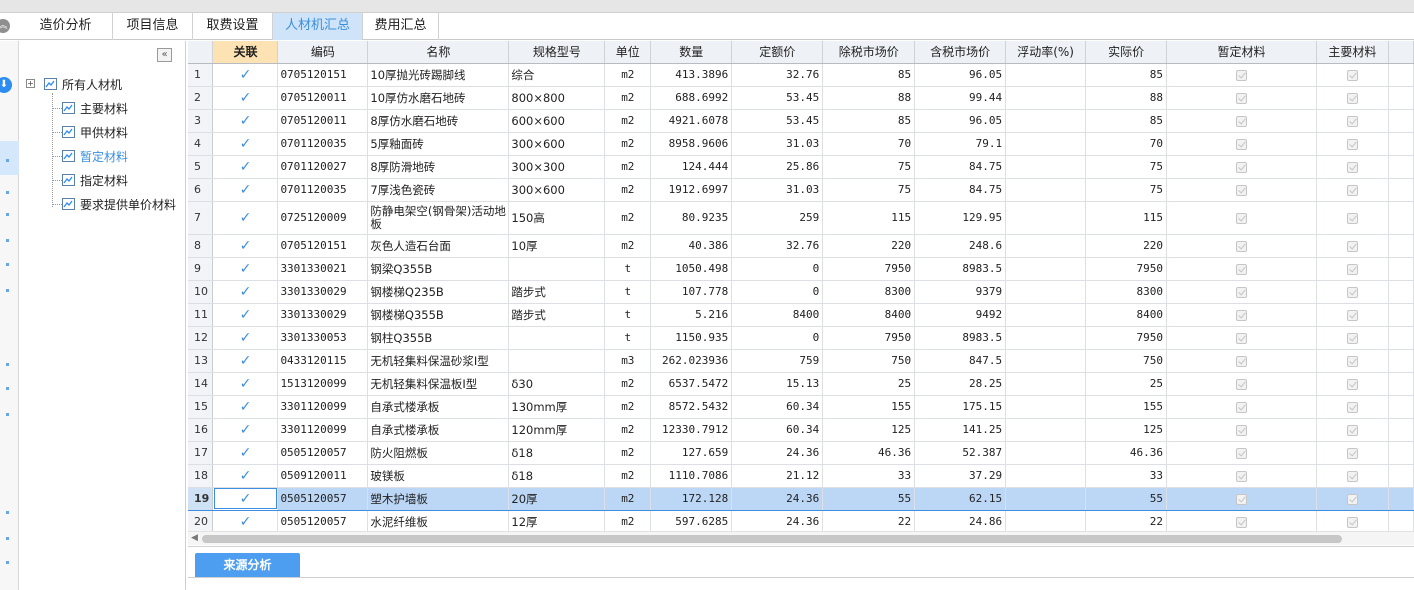 This screenshot has width=1414, height=590. I want to click on code-cell: 0509120011, so click(323, 476).